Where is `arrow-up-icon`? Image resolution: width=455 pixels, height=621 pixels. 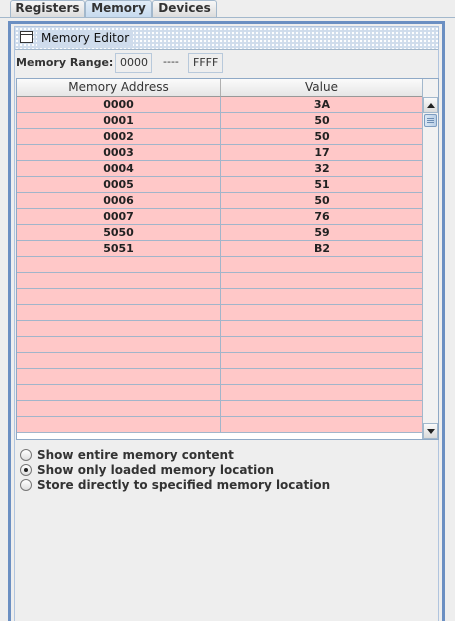
arrow-up-icon is located at coordinates (431, 105).